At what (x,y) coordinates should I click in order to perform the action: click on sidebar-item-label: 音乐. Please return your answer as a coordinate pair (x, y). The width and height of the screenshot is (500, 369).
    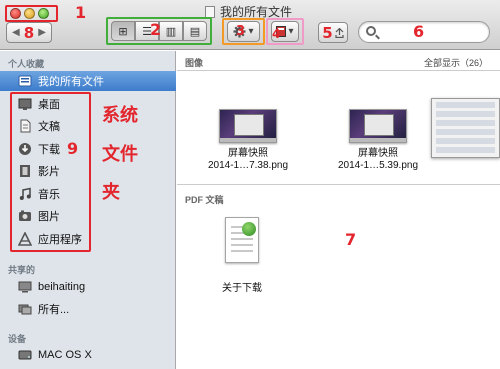
    Looking at the image, I should click on (49, 195).